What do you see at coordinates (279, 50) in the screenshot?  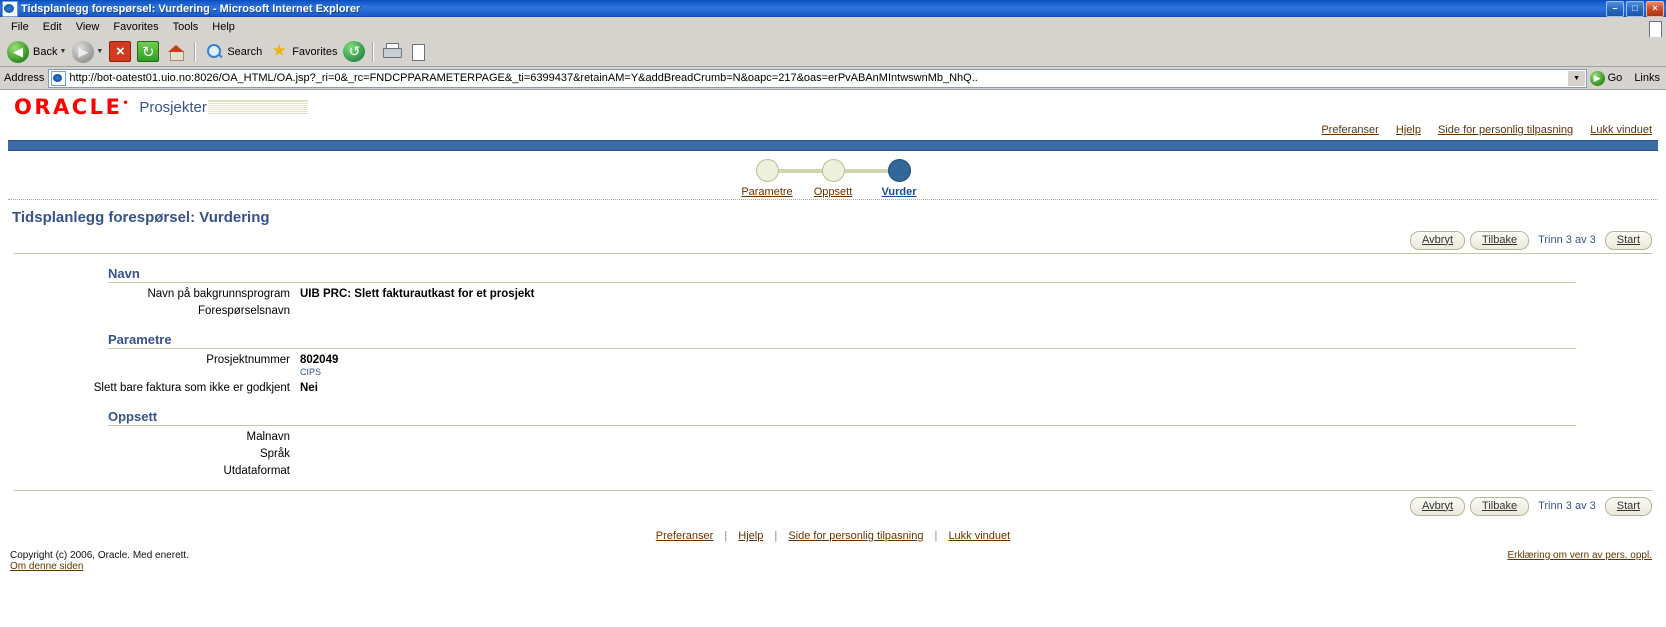 I see `star-icon: ★` at bounding box center [279, 50].